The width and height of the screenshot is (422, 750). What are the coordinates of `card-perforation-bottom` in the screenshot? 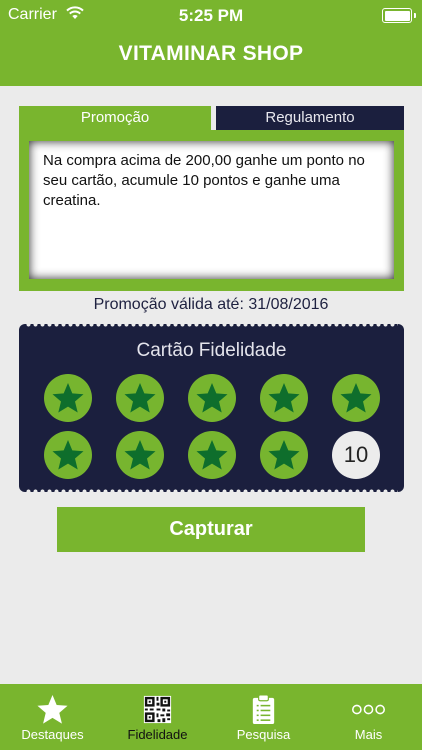 It's located at (211, 491).